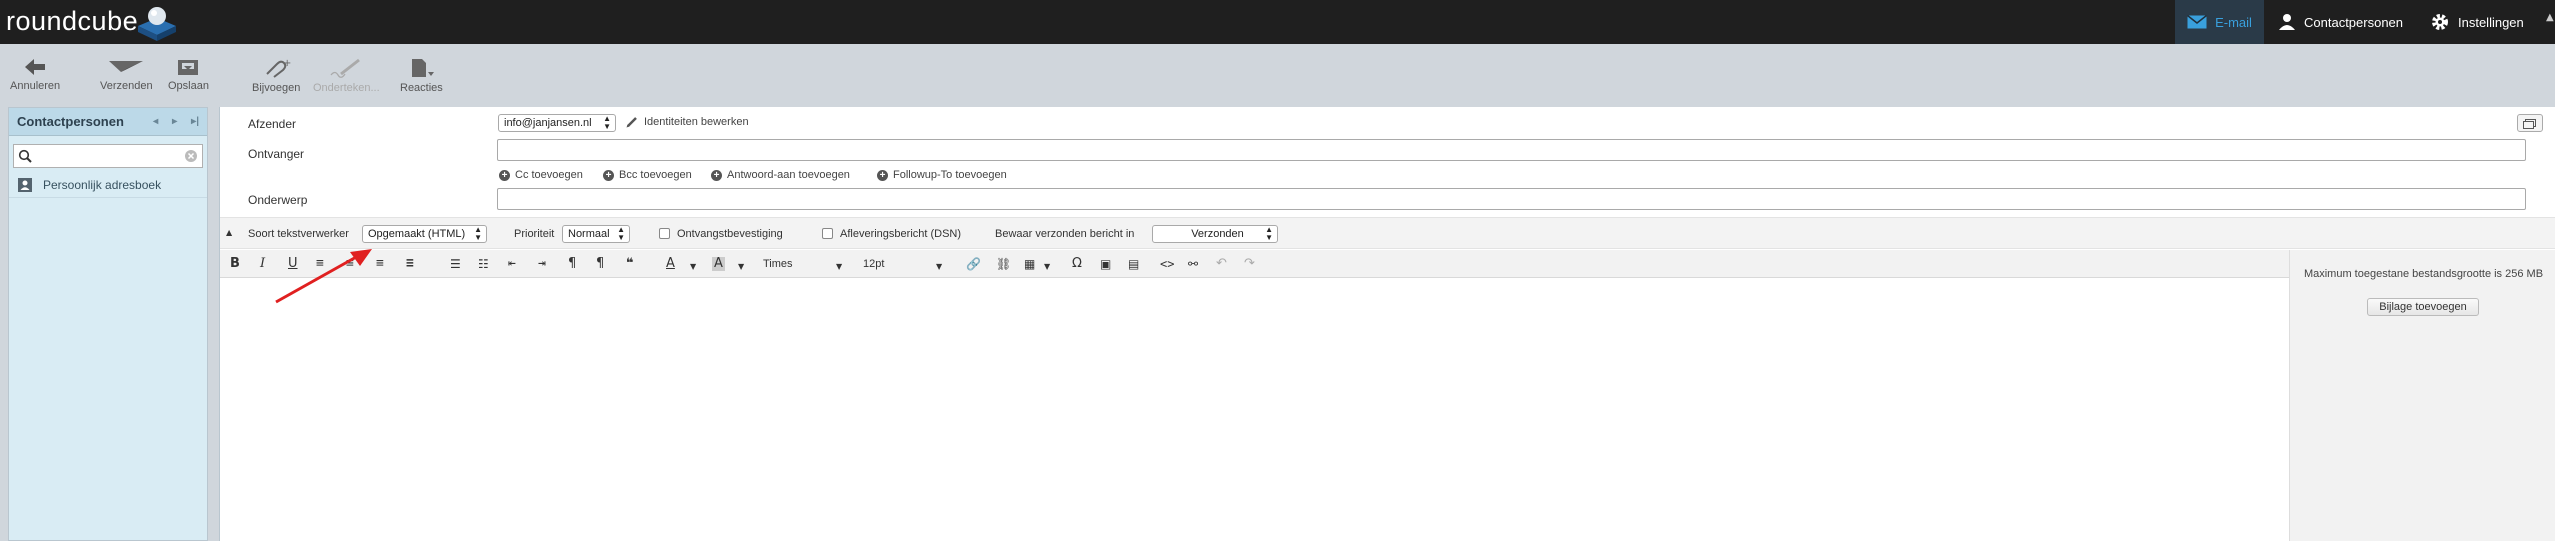 The width and height of the screenshot is (2555, 541). Describe the element at coordinates (2550, 17) in the screenshot. I see `caret-up-icon: ▲` at that location.